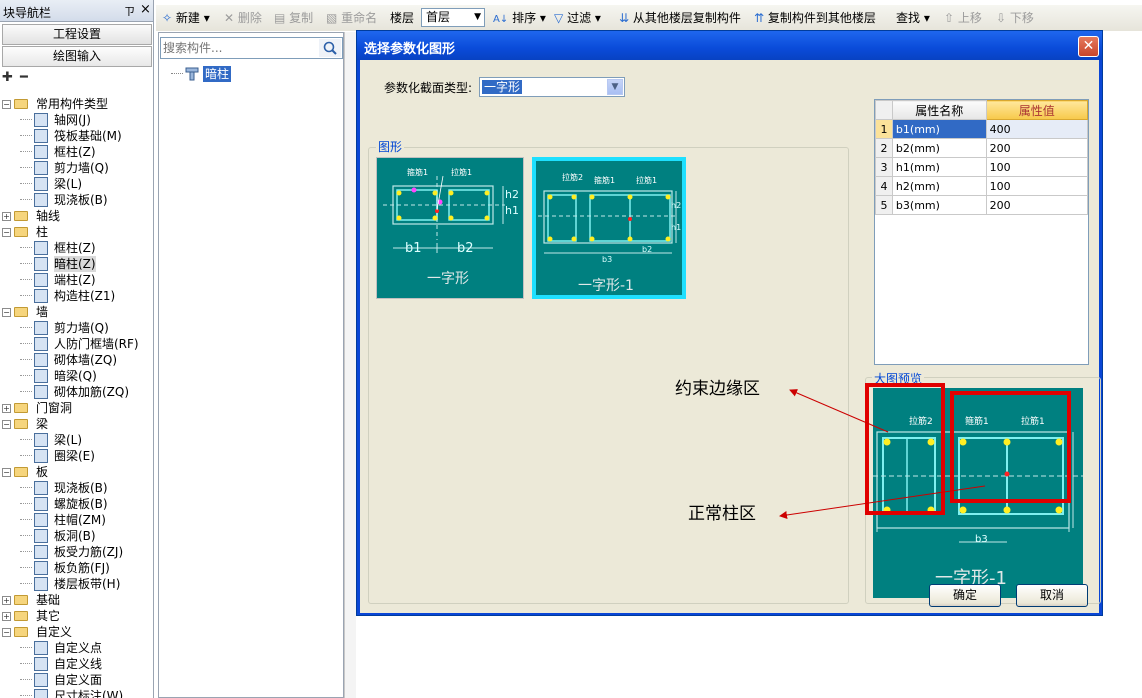  Describe the element at coordinates (293, 18) in the screenshot. I see `copy-button: ▤ 复制` at that location.